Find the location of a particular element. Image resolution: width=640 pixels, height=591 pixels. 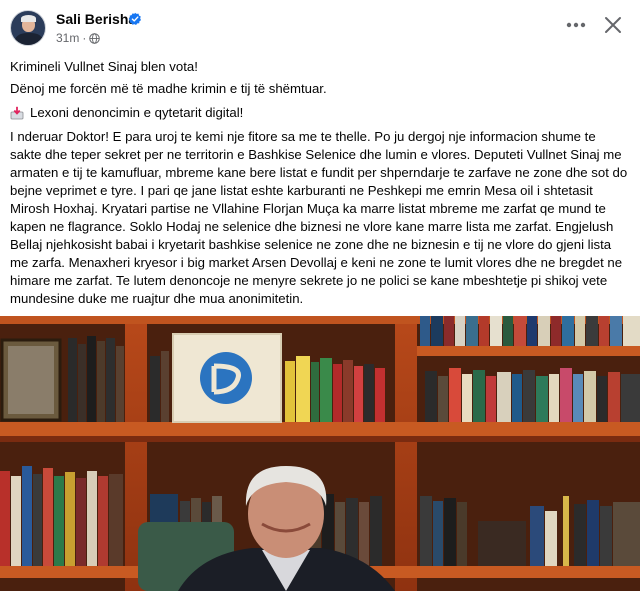

verified-badge-icon is located at coordinates (135, 18).